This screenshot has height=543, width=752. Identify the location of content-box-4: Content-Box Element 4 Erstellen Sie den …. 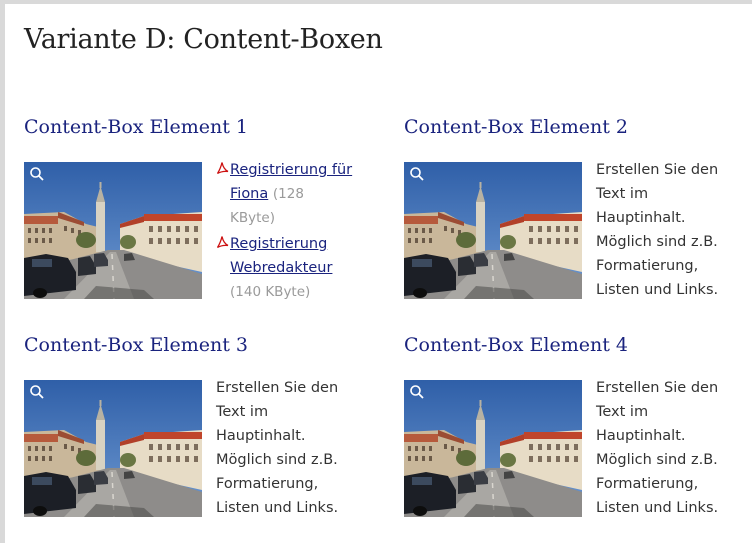
(578, 345).